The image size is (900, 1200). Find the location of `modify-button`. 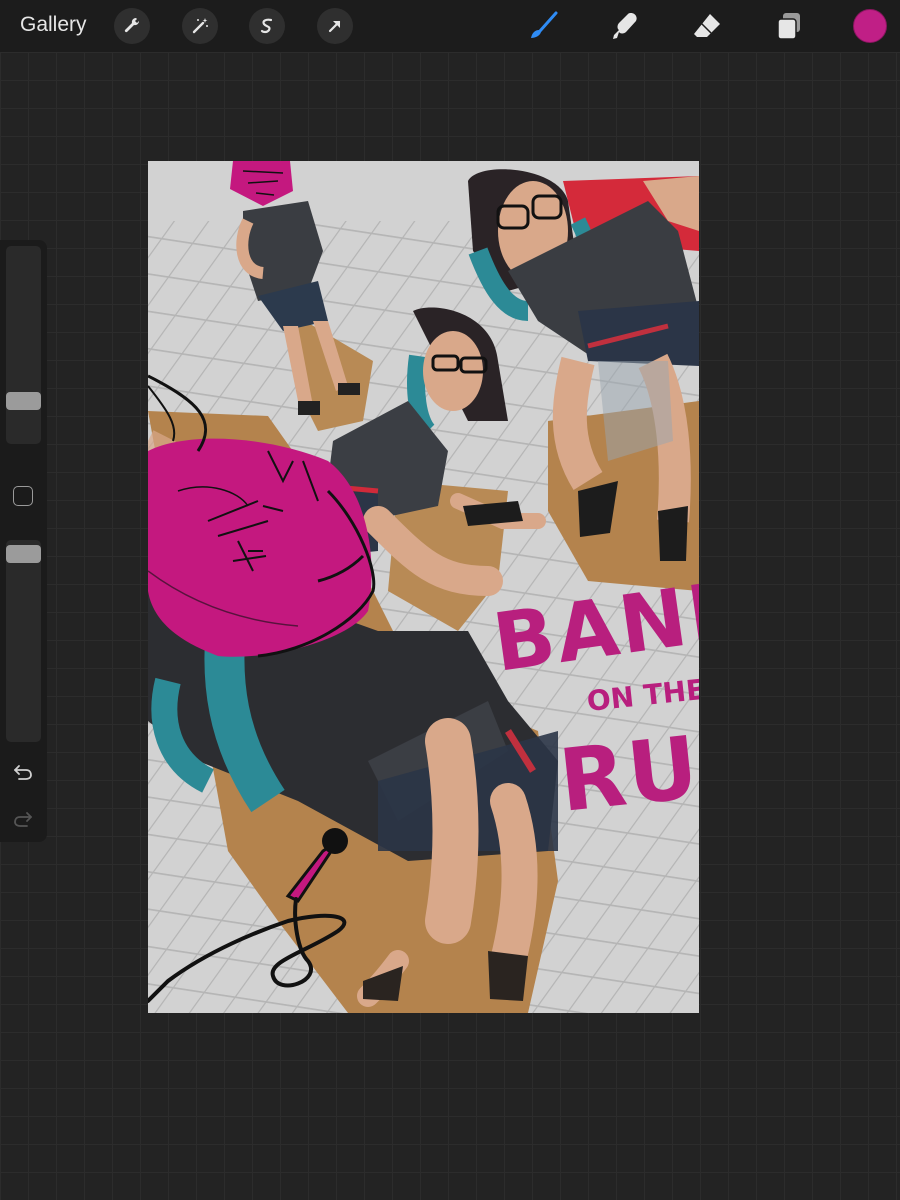

modify-button is located at coordinates (23, 496).